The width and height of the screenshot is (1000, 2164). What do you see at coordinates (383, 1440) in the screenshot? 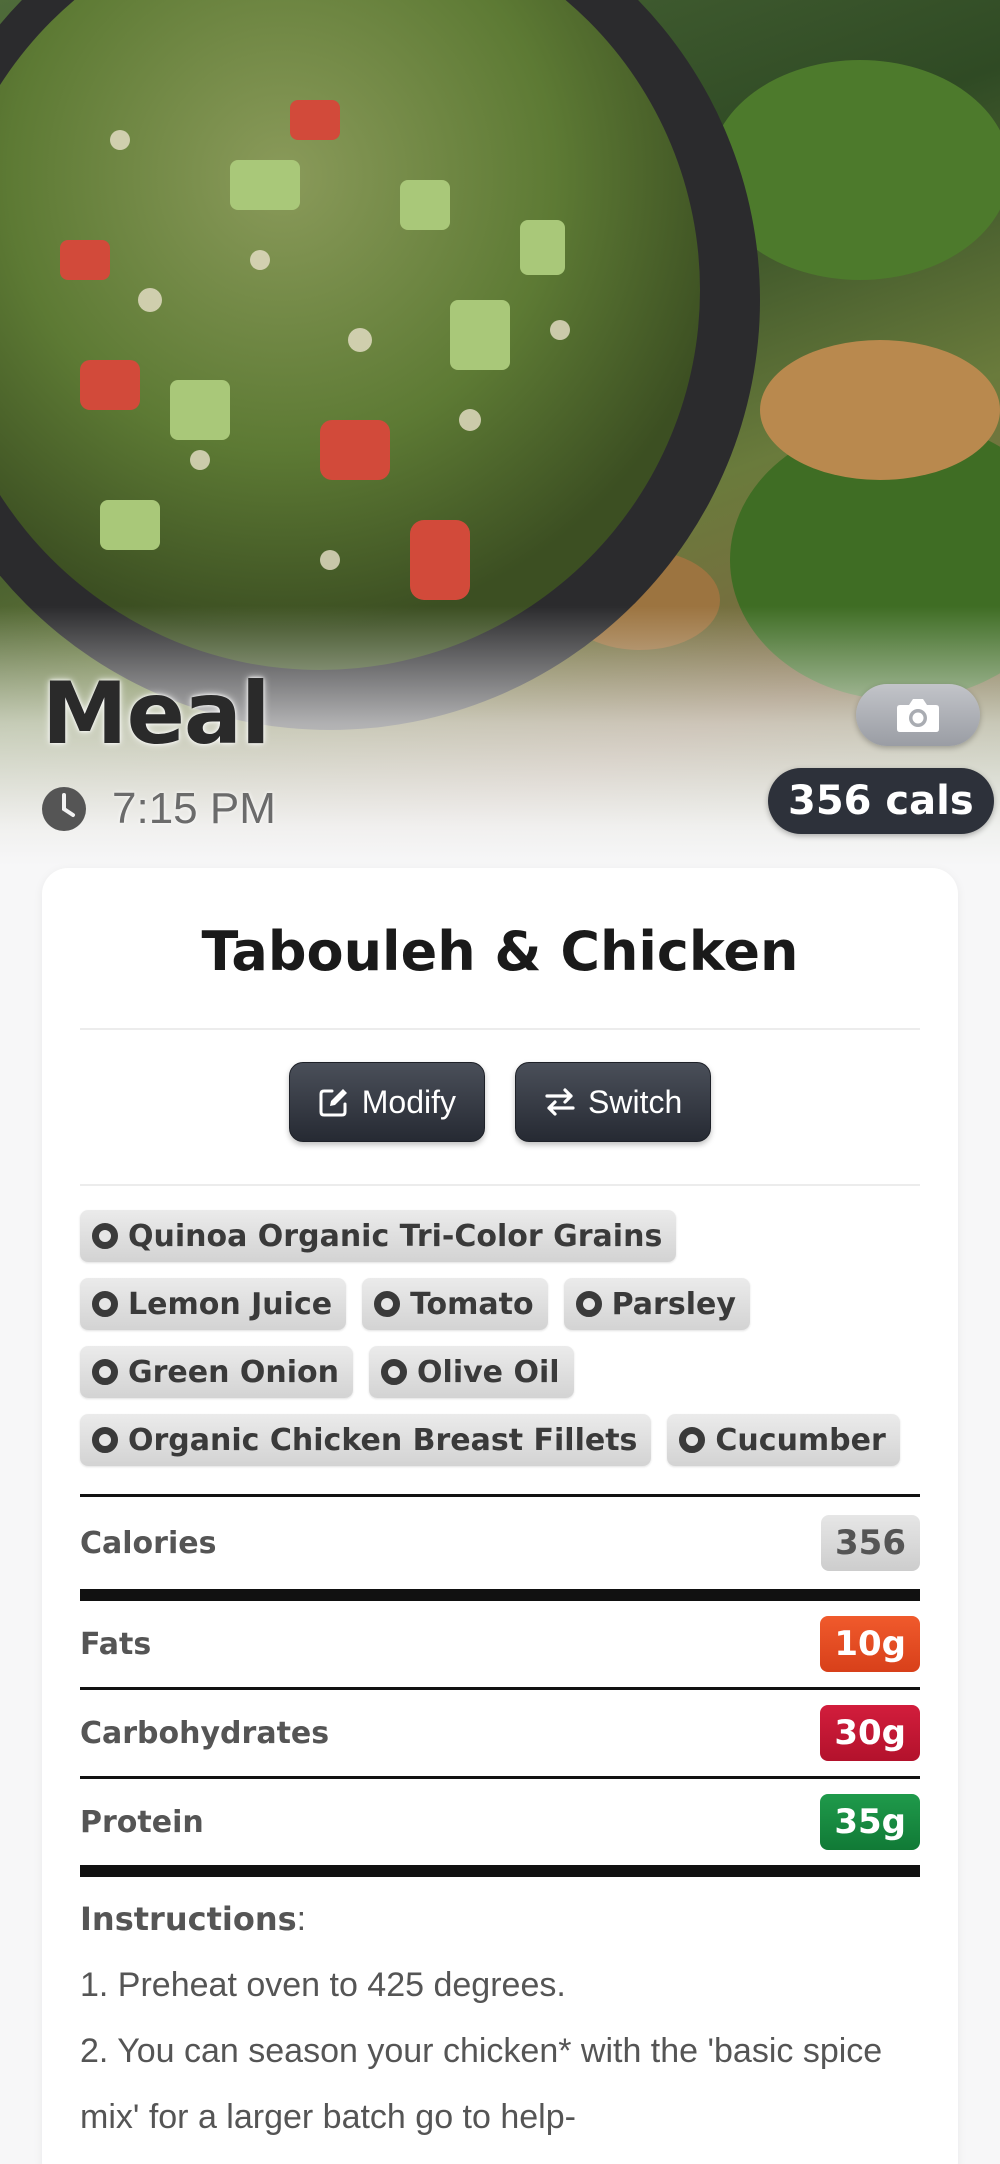
I see `ingredient-name: Organic Chicken Breast Fillets` at bounding box center [383, 1440].